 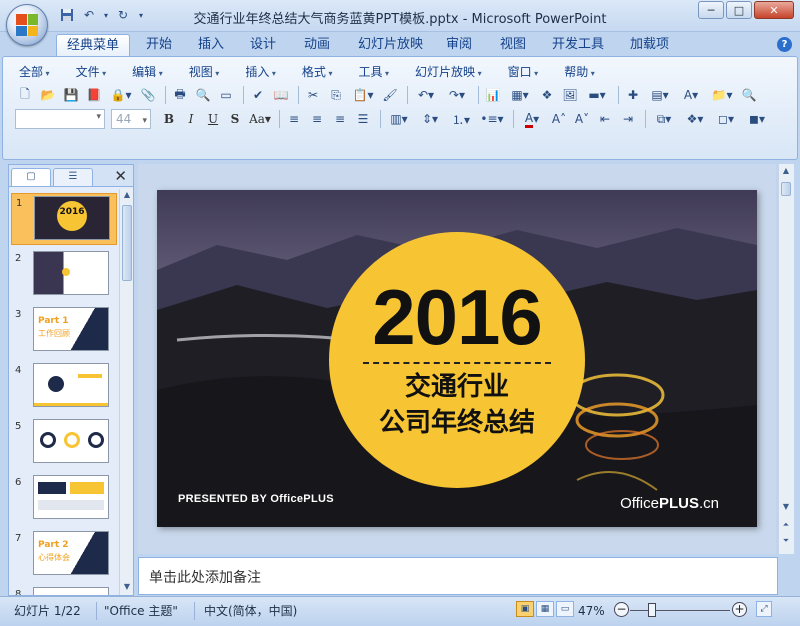 I want to click on picture-icon: 🖼, so click(x=570, y=95).